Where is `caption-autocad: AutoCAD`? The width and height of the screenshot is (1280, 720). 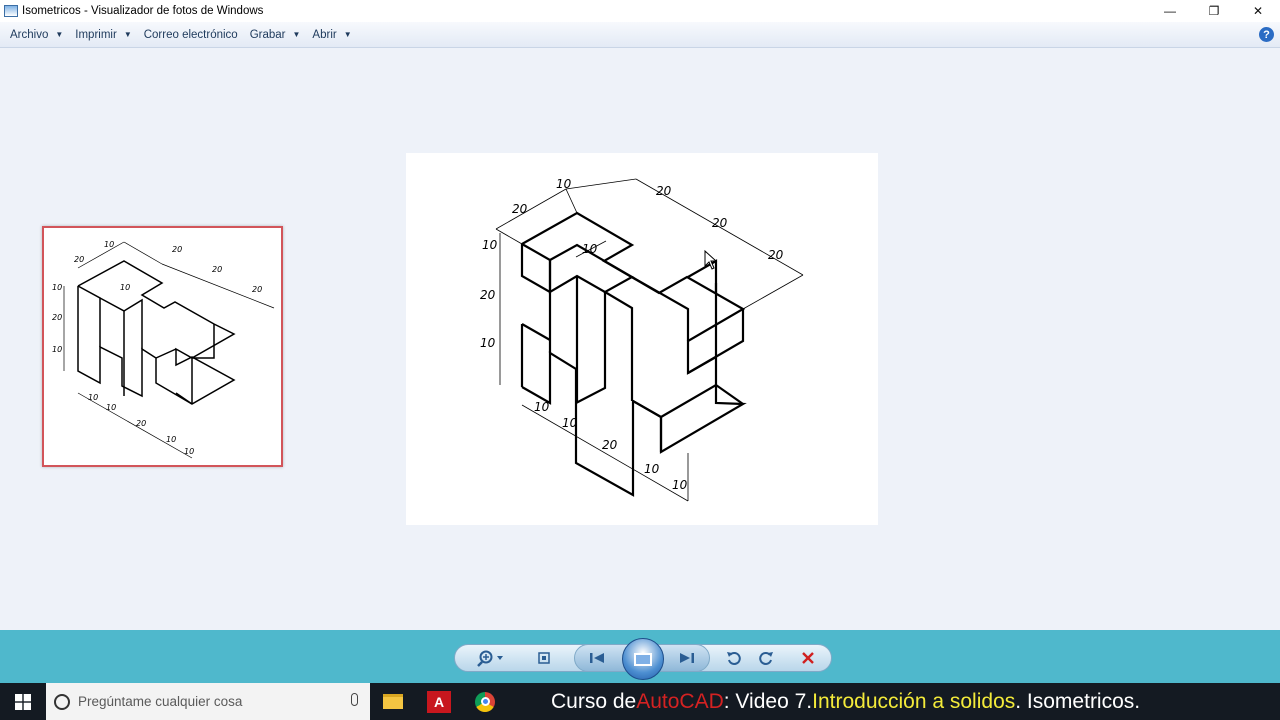 caption-autocad: AutoCAD is located at coordinates (680, 701).